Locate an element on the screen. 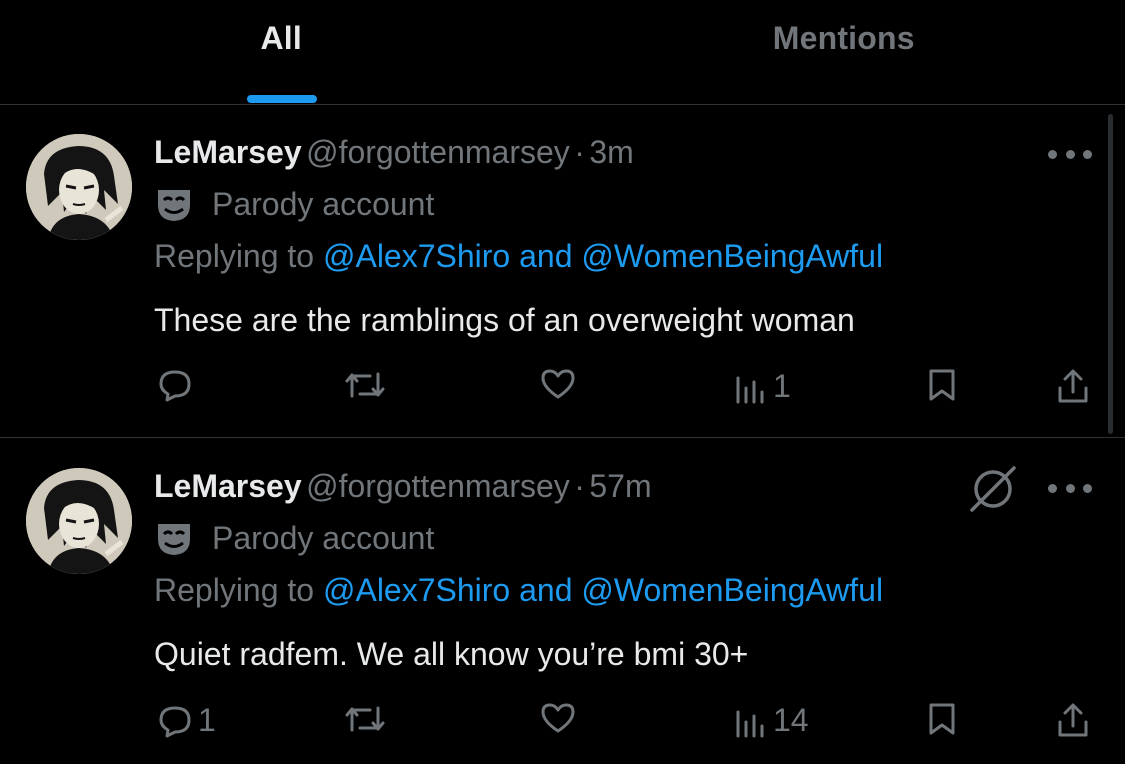 This screenshot has height=764, width=1125. tweet-actions: 1 14 is located at coordinates (562, 727).